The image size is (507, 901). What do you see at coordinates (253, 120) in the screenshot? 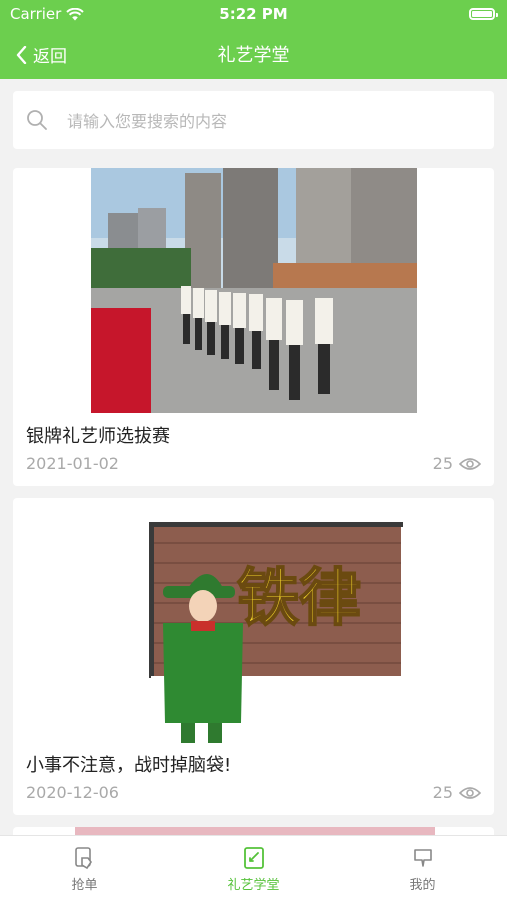
I see `search-bar: 请输入您要搜索的内容` at bounding box center [253, 120].